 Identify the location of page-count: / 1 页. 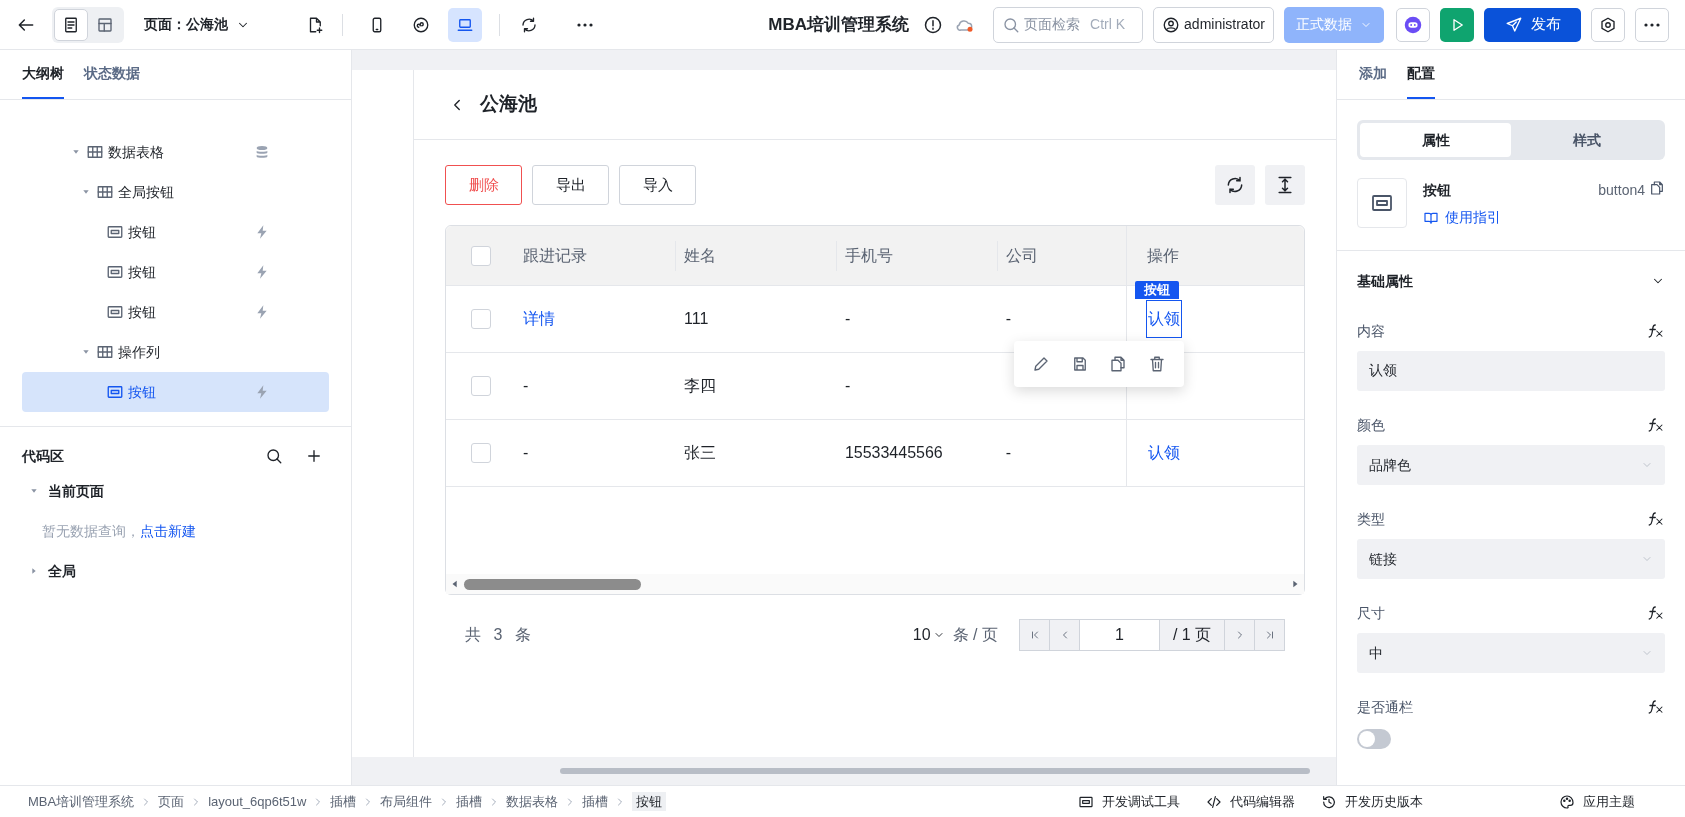
(1192, 635).